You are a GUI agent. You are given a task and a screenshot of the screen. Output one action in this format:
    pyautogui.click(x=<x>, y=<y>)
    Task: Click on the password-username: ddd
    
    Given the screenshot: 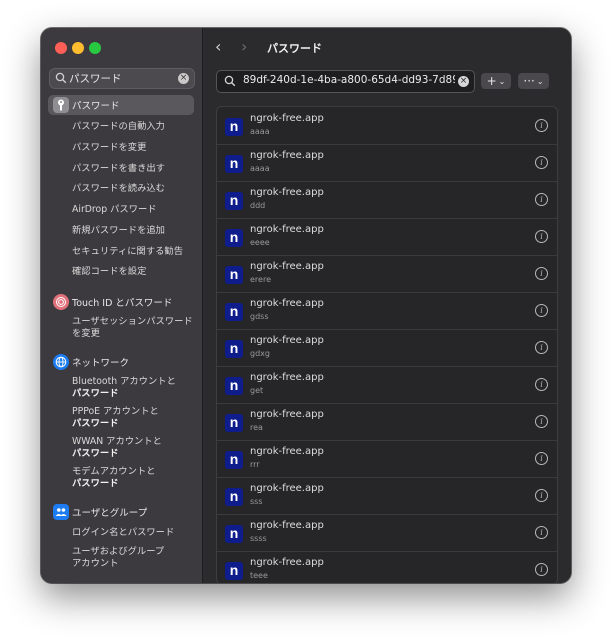 What is the action you would take?
    pyautogui.click(x=258, y=205)
    